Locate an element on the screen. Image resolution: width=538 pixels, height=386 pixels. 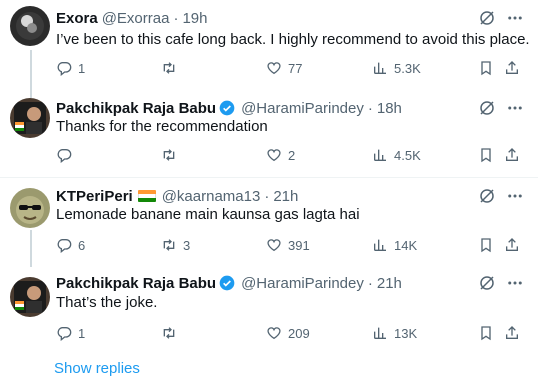
like-count: 2 is located at coordinates (292, 155).